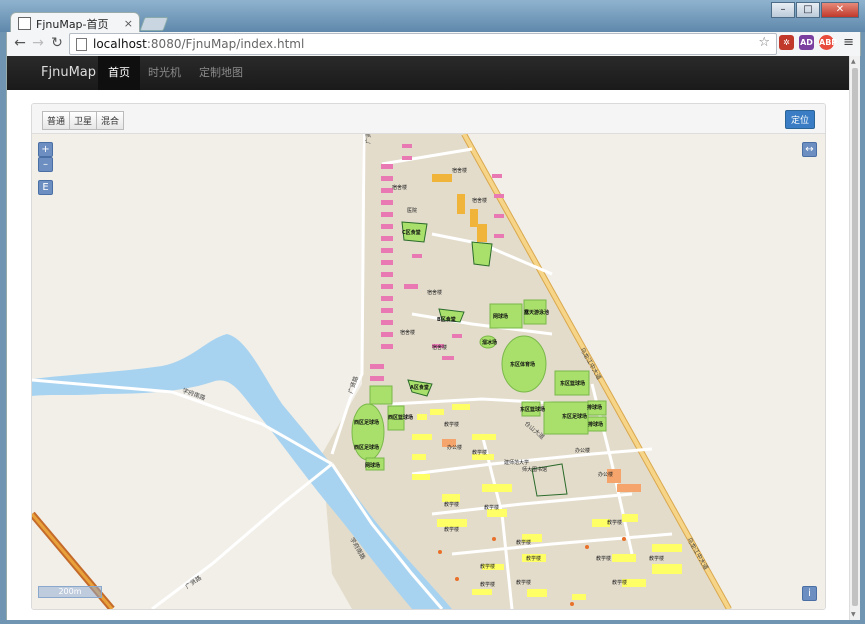 This screenshot has height=624, width=865. What do you see at coordinates (38, 43) in the screenshot?
I see `forward-arrow-icon: →` at bounding box center [38, 43].